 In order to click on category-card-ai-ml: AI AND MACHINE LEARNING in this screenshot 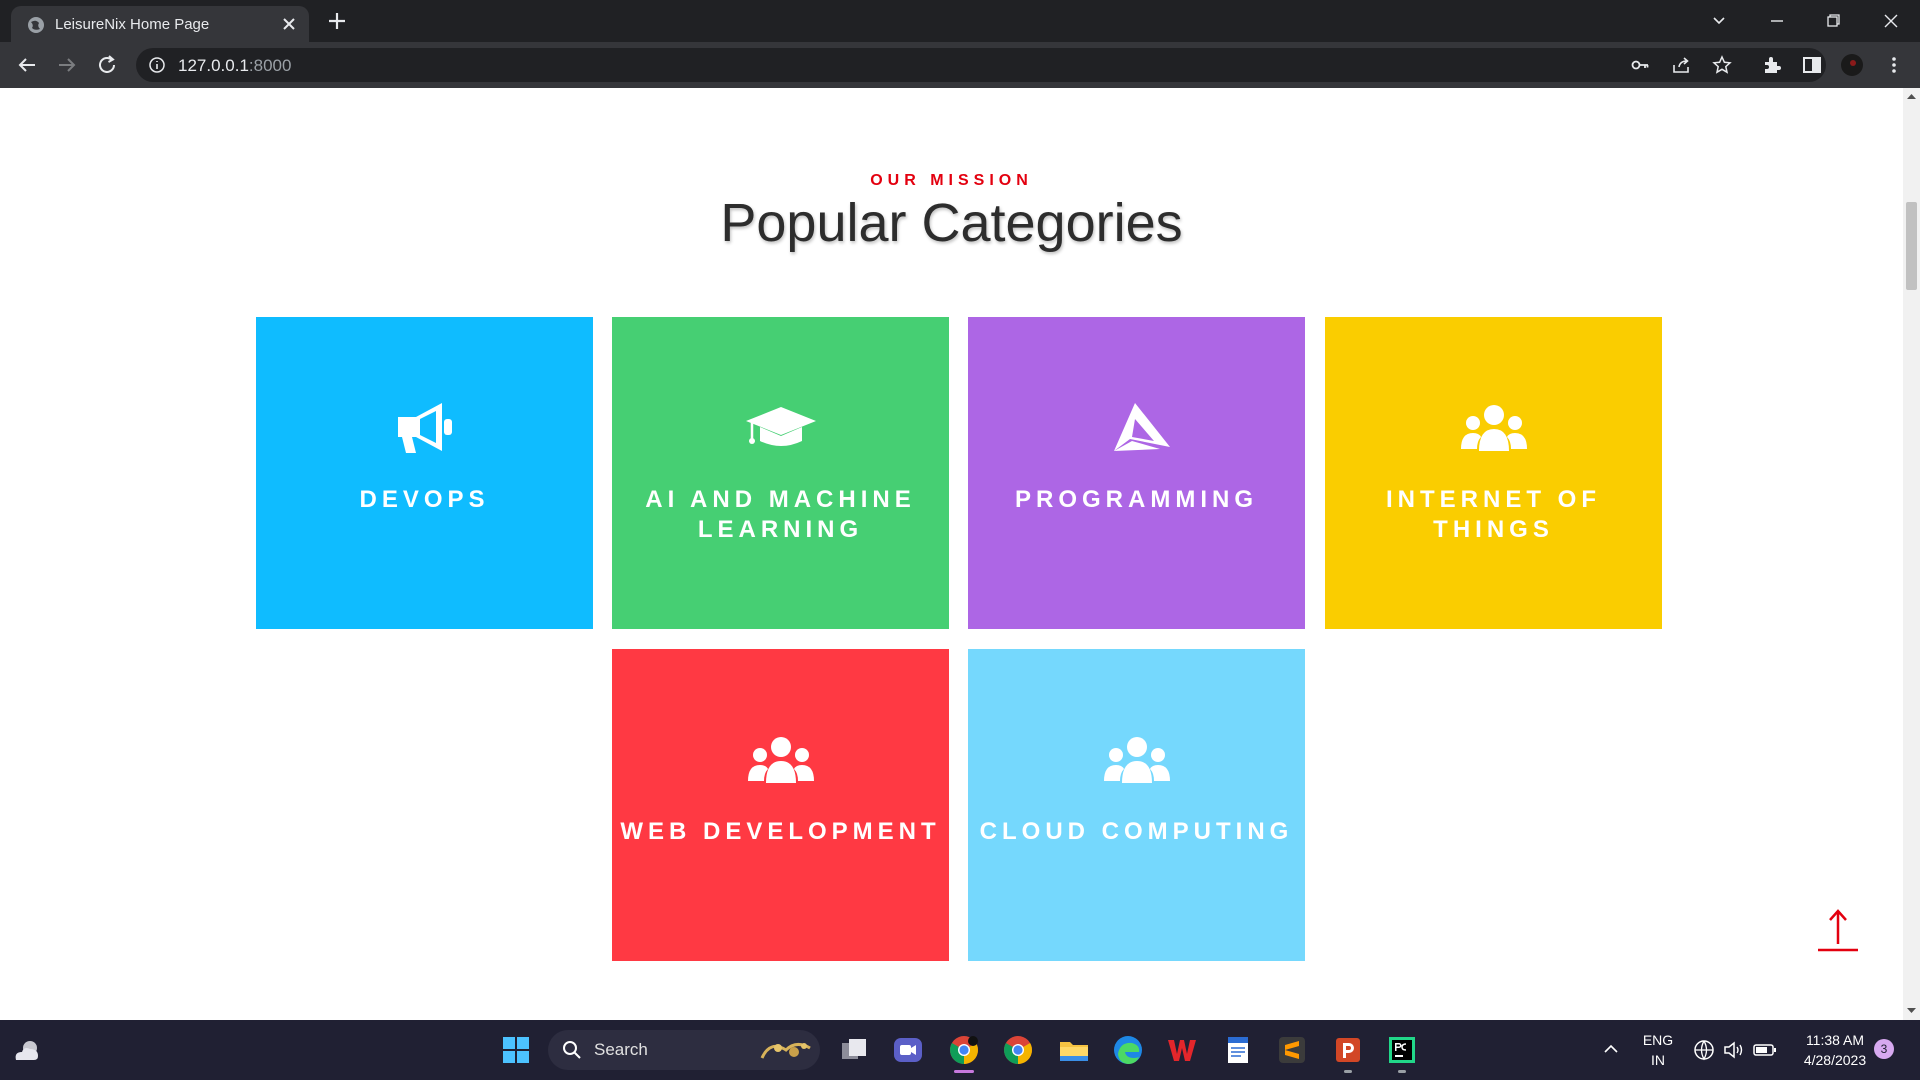, I will do `click(780, 473)`.